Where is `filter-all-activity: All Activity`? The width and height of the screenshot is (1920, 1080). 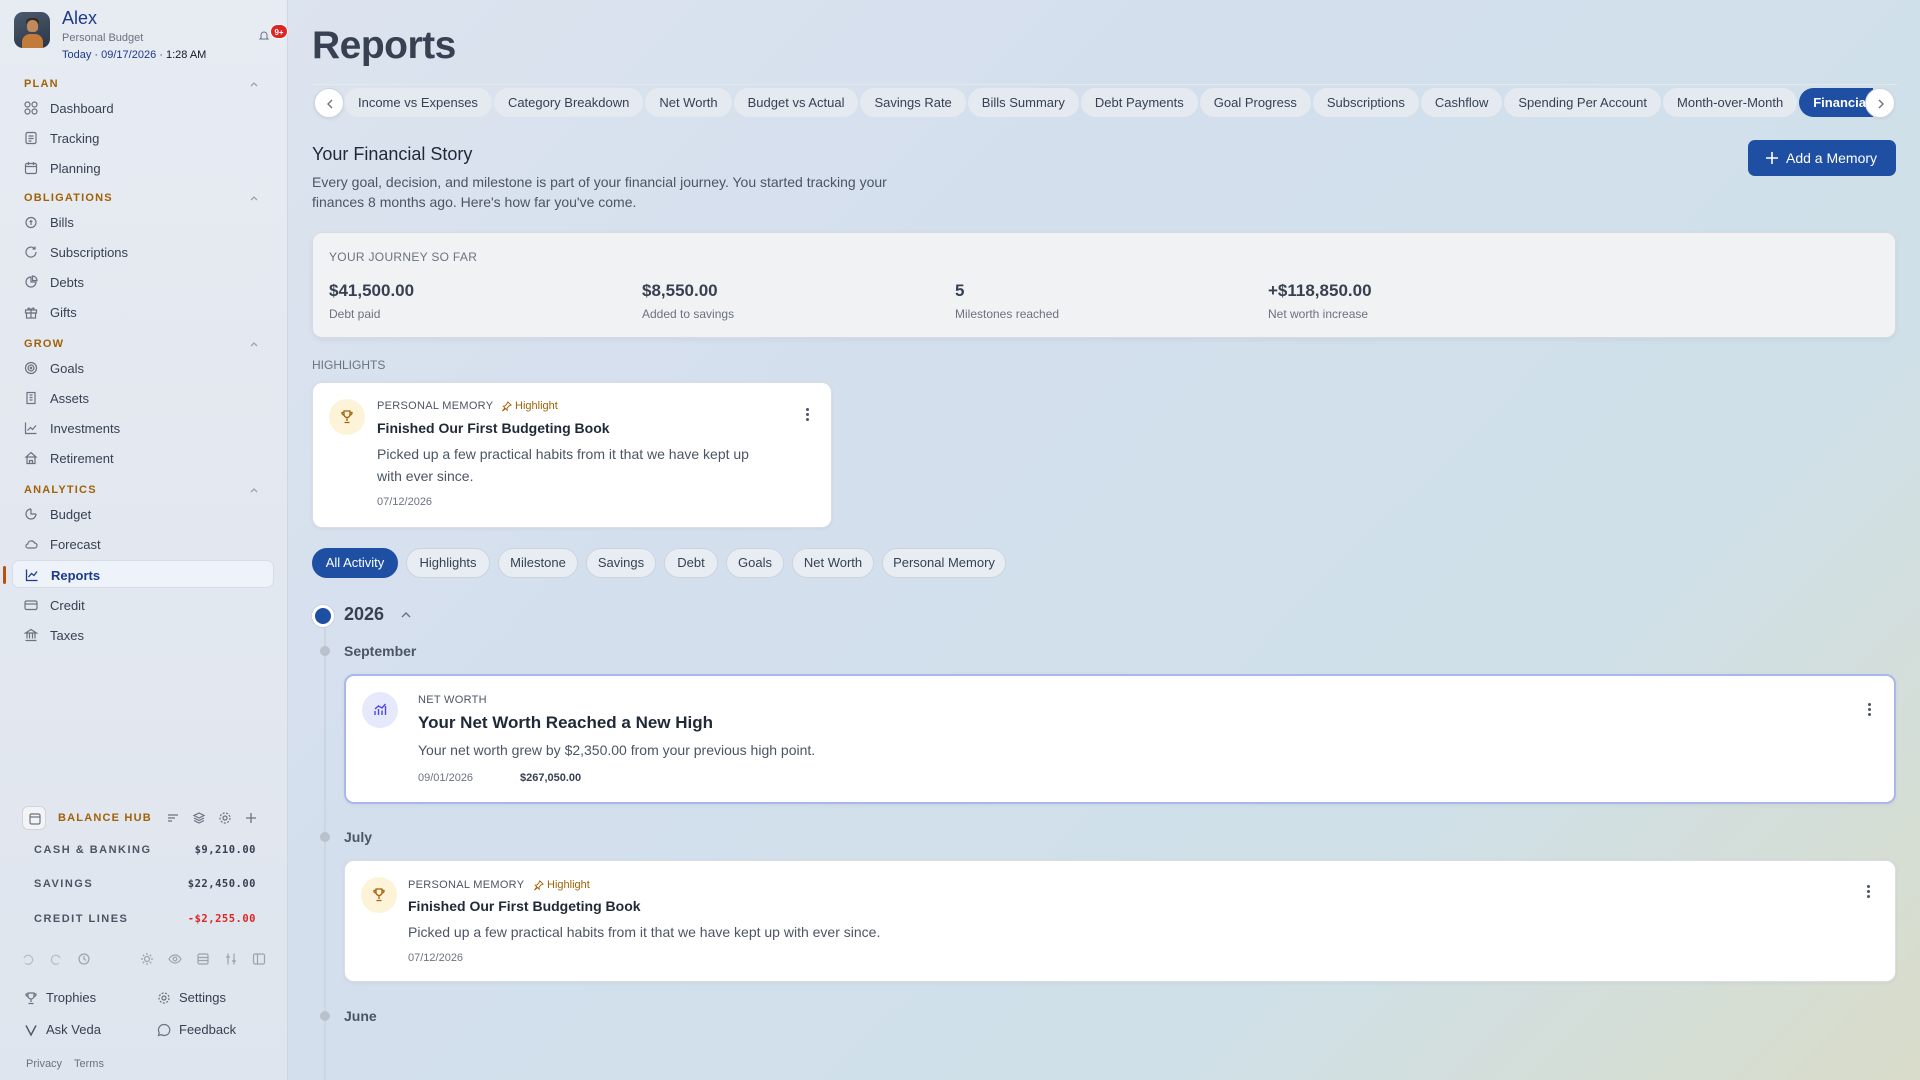 filter-all-activity: All Activity is located at coordinates (355, 563).